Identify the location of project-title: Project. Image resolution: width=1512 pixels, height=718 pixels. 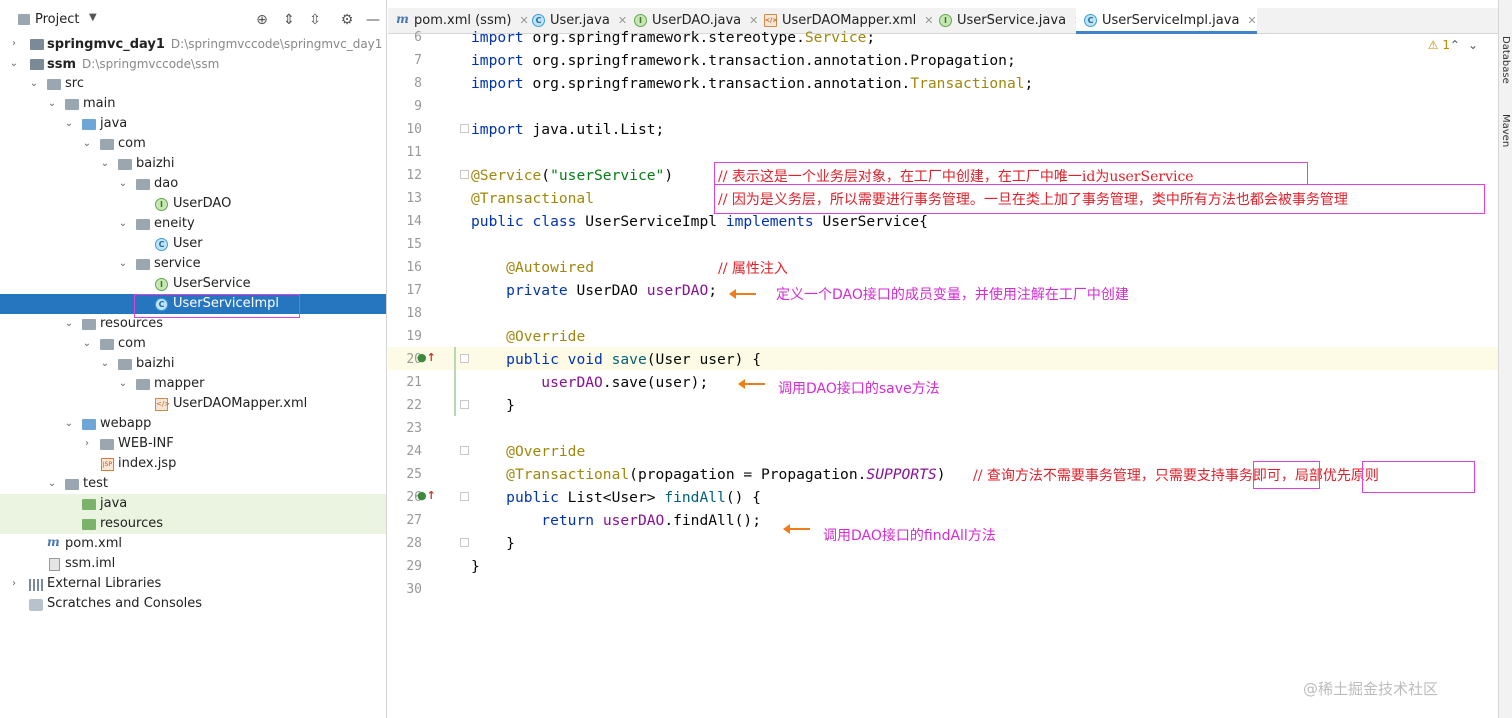
(57, 19).